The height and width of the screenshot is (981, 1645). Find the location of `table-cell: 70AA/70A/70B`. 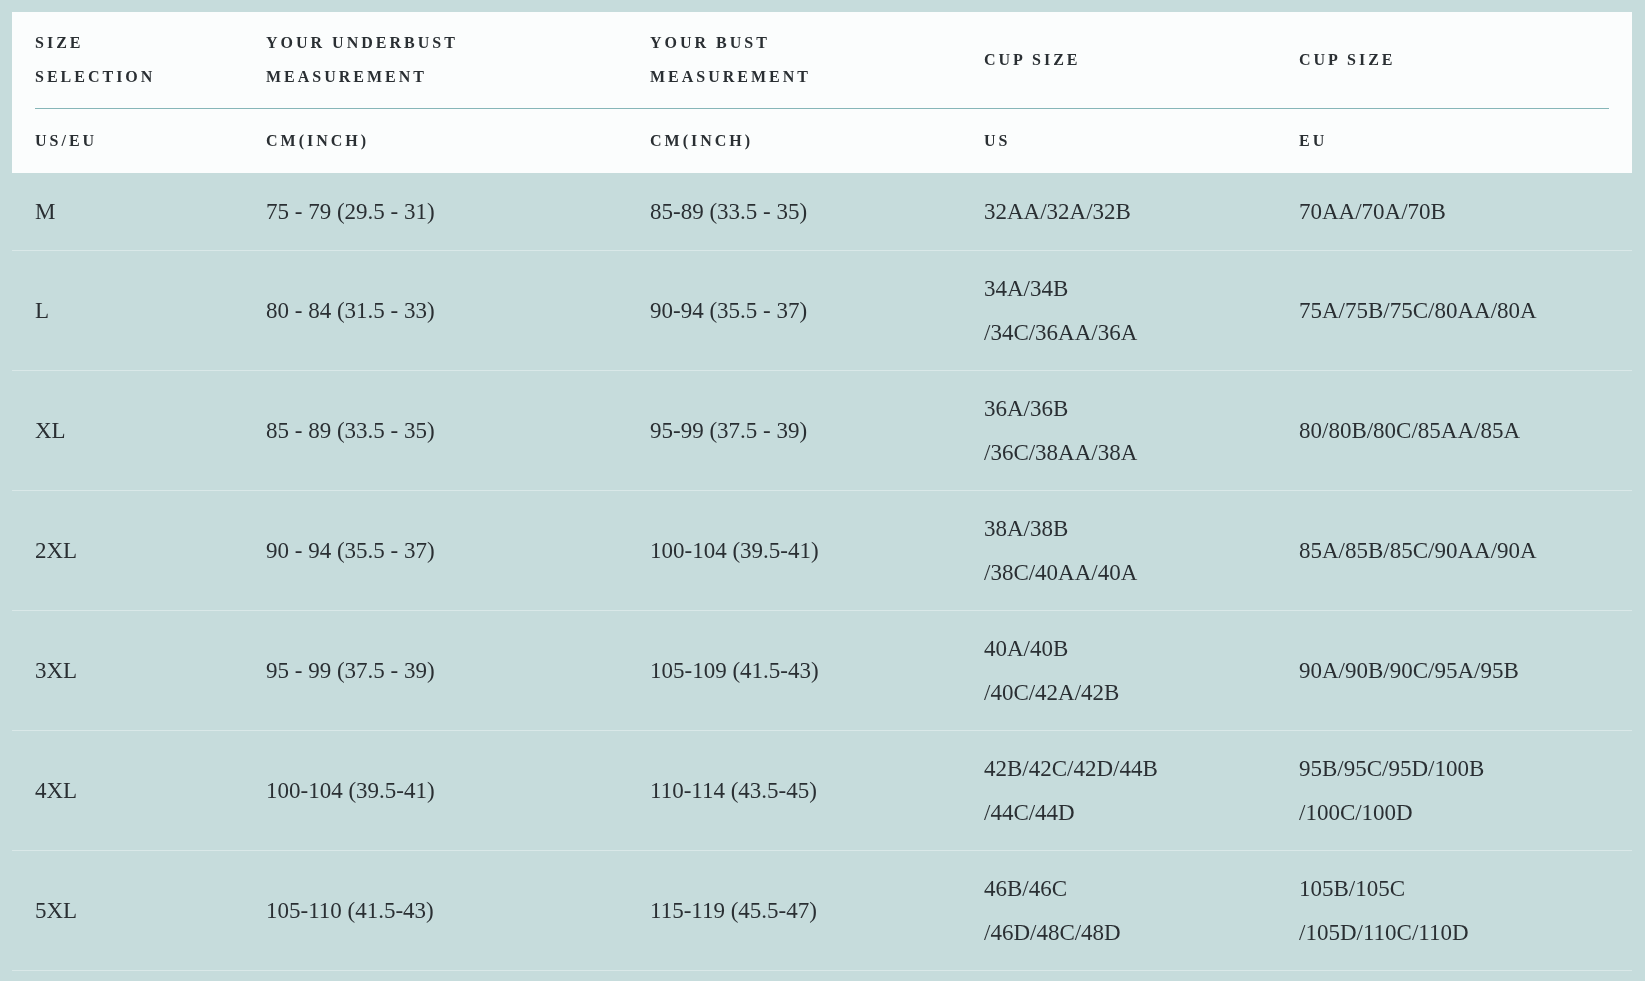

table-cell: 70AA/70A/70B is located at coordinates (1372, 211).